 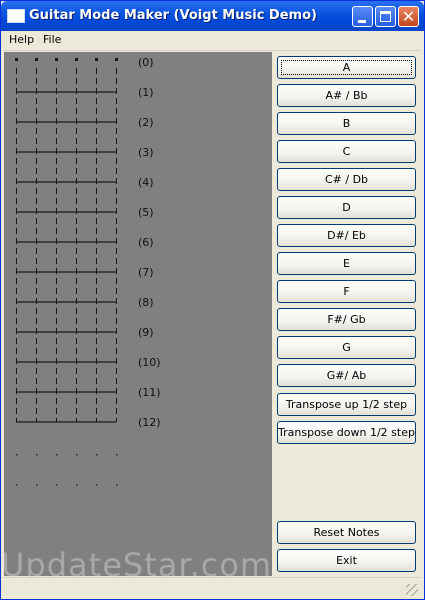 I want to click on transpose-down-button: Transpose down 1/2 step, so click(x=346, y=432).